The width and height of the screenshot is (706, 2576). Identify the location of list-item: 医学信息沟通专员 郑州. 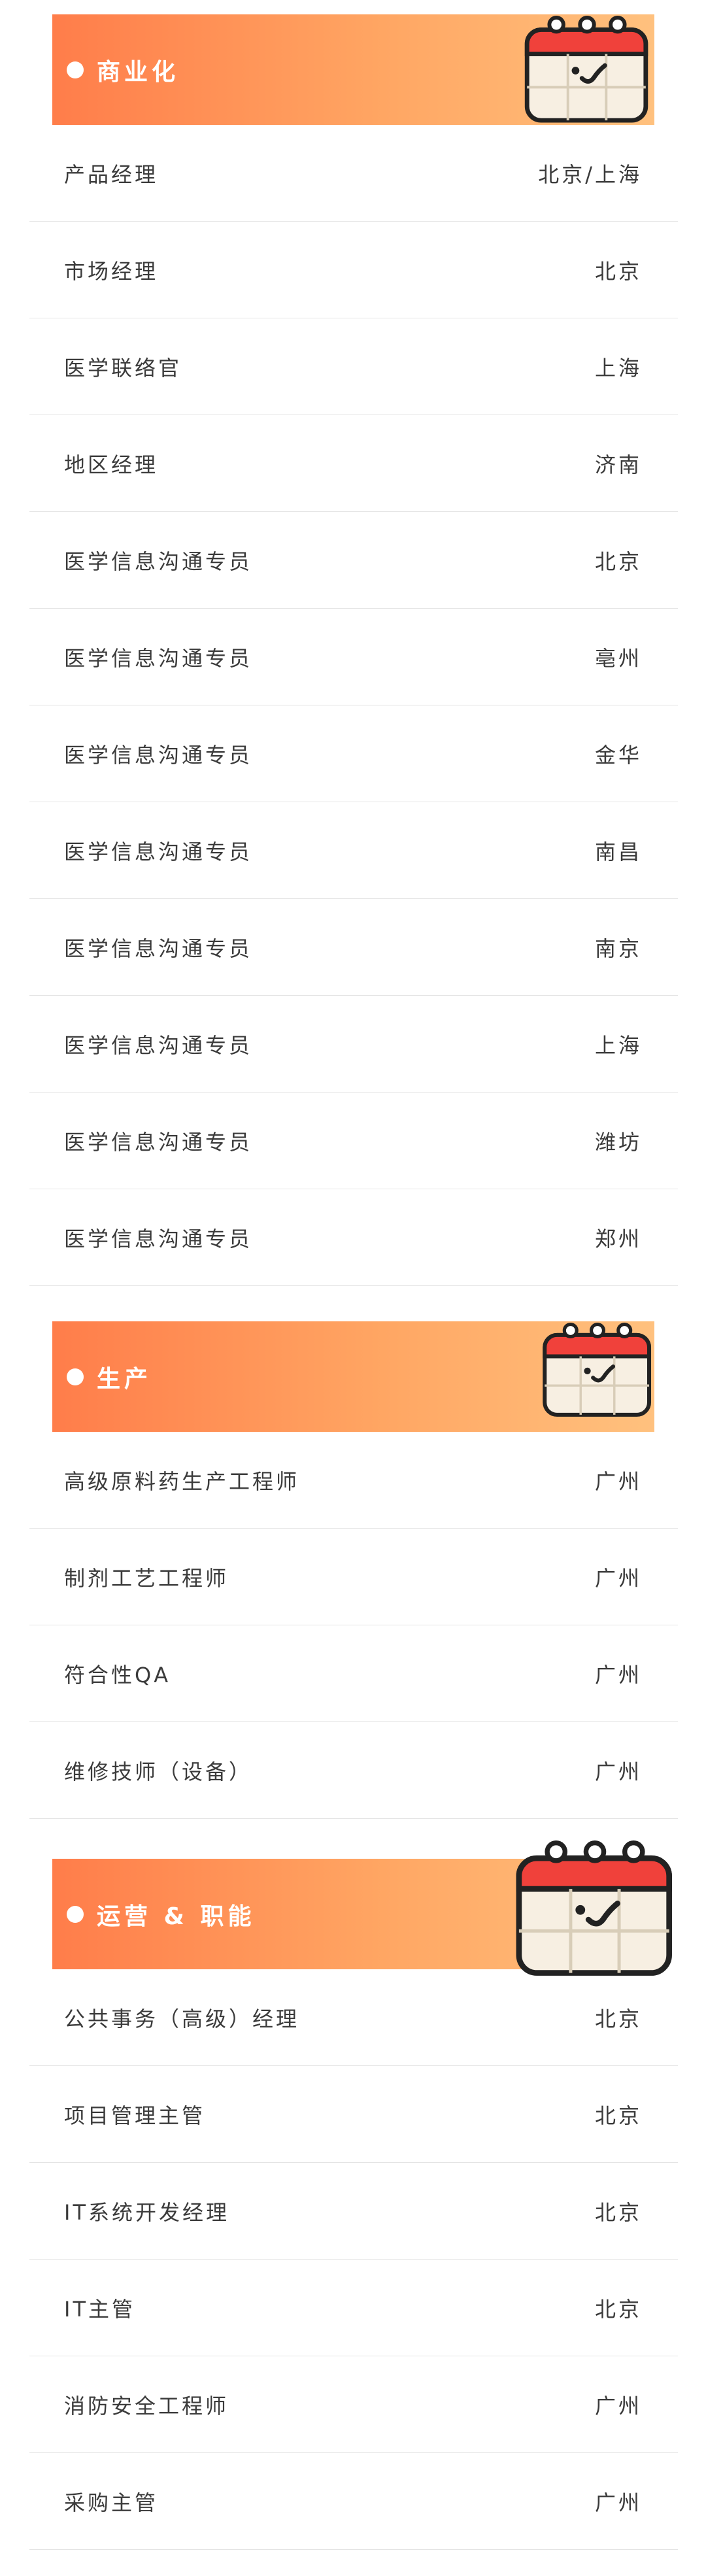
(353, 1237).